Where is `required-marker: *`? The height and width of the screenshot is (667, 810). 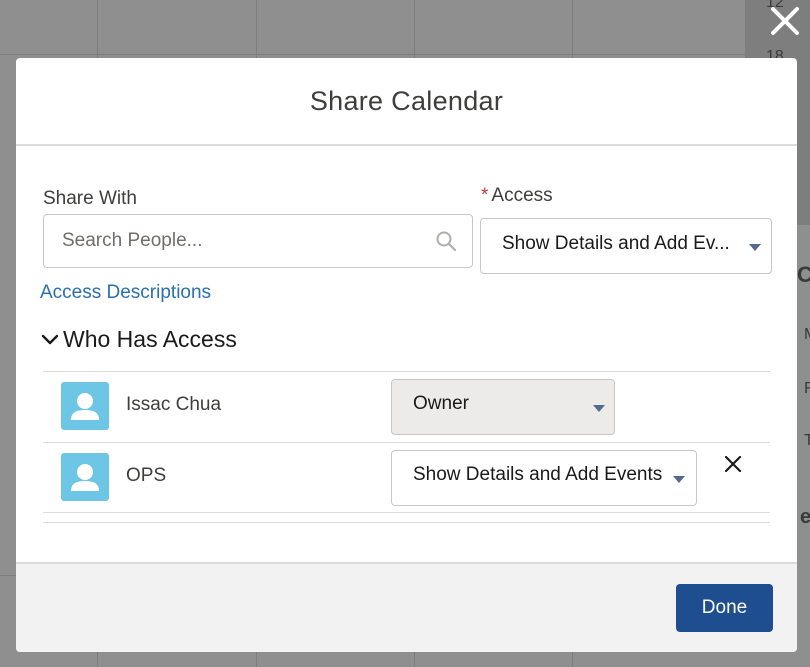 required-marker: * is located at coordinates (485, 195).